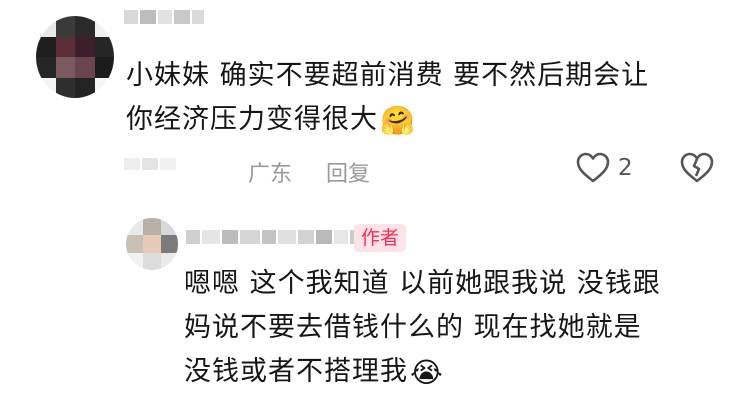  Describe the element at coordinates (388, 75) in the screenshot. I see `comment-text-line: 小妹妹 确实不要超前消费 要不然后期会让` at that location.